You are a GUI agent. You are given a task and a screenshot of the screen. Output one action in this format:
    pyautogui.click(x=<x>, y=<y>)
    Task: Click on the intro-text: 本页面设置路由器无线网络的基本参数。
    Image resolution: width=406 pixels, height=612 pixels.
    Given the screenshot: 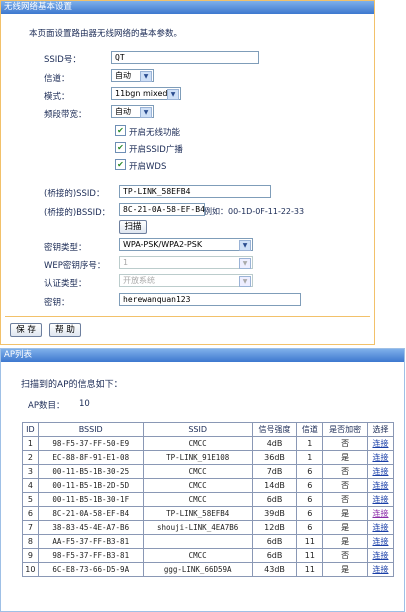 What is the action you would take?
    pyautogui.click(x=106, y=34)
    